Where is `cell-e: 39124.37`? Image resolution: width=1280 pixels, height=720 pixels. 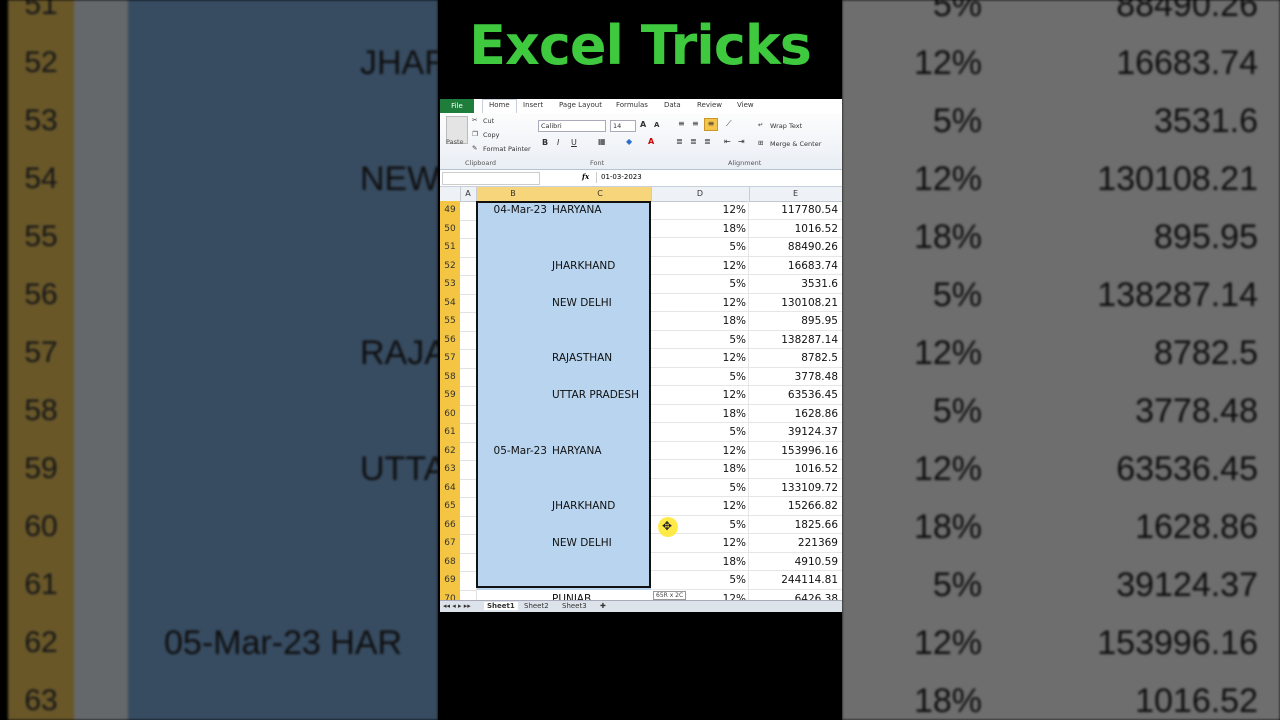
cell-e: 39124.37 is located at coordinates (795, 432).